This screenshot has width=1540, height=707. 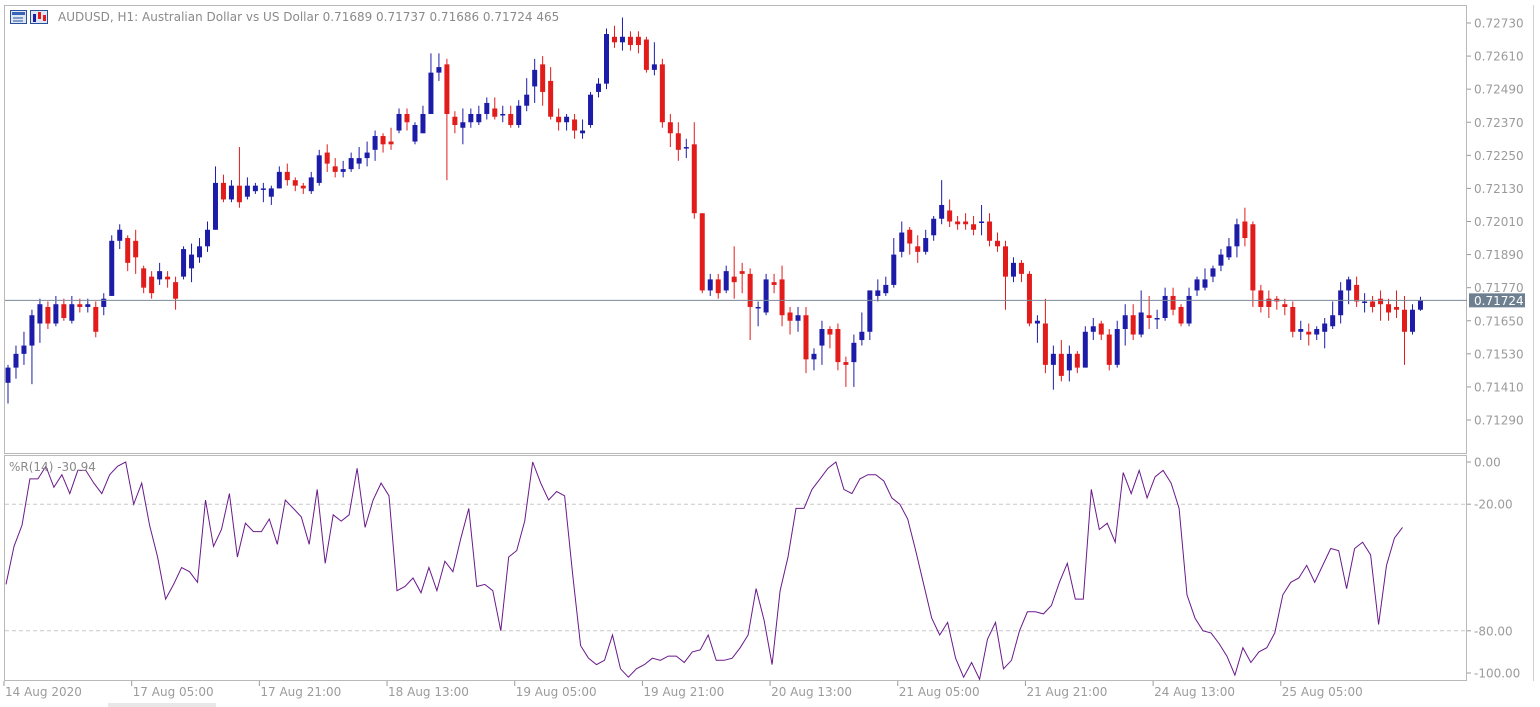 What do you see at coordinates (162, 705) in the screenshot?
I see `horizontal-scrollbar-thumb` at bounding box center [162, 705].